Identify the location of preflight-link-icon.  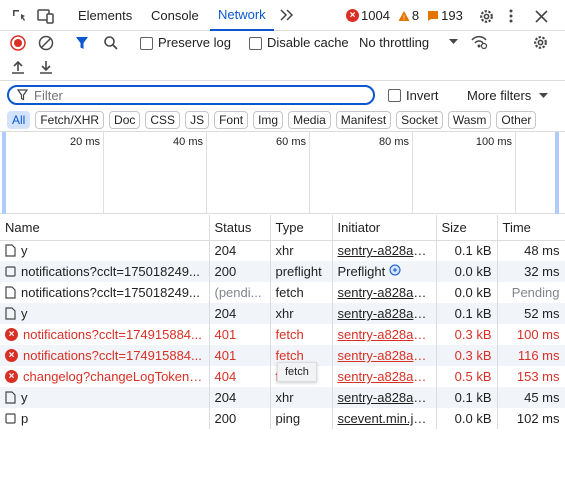
(395, 270).